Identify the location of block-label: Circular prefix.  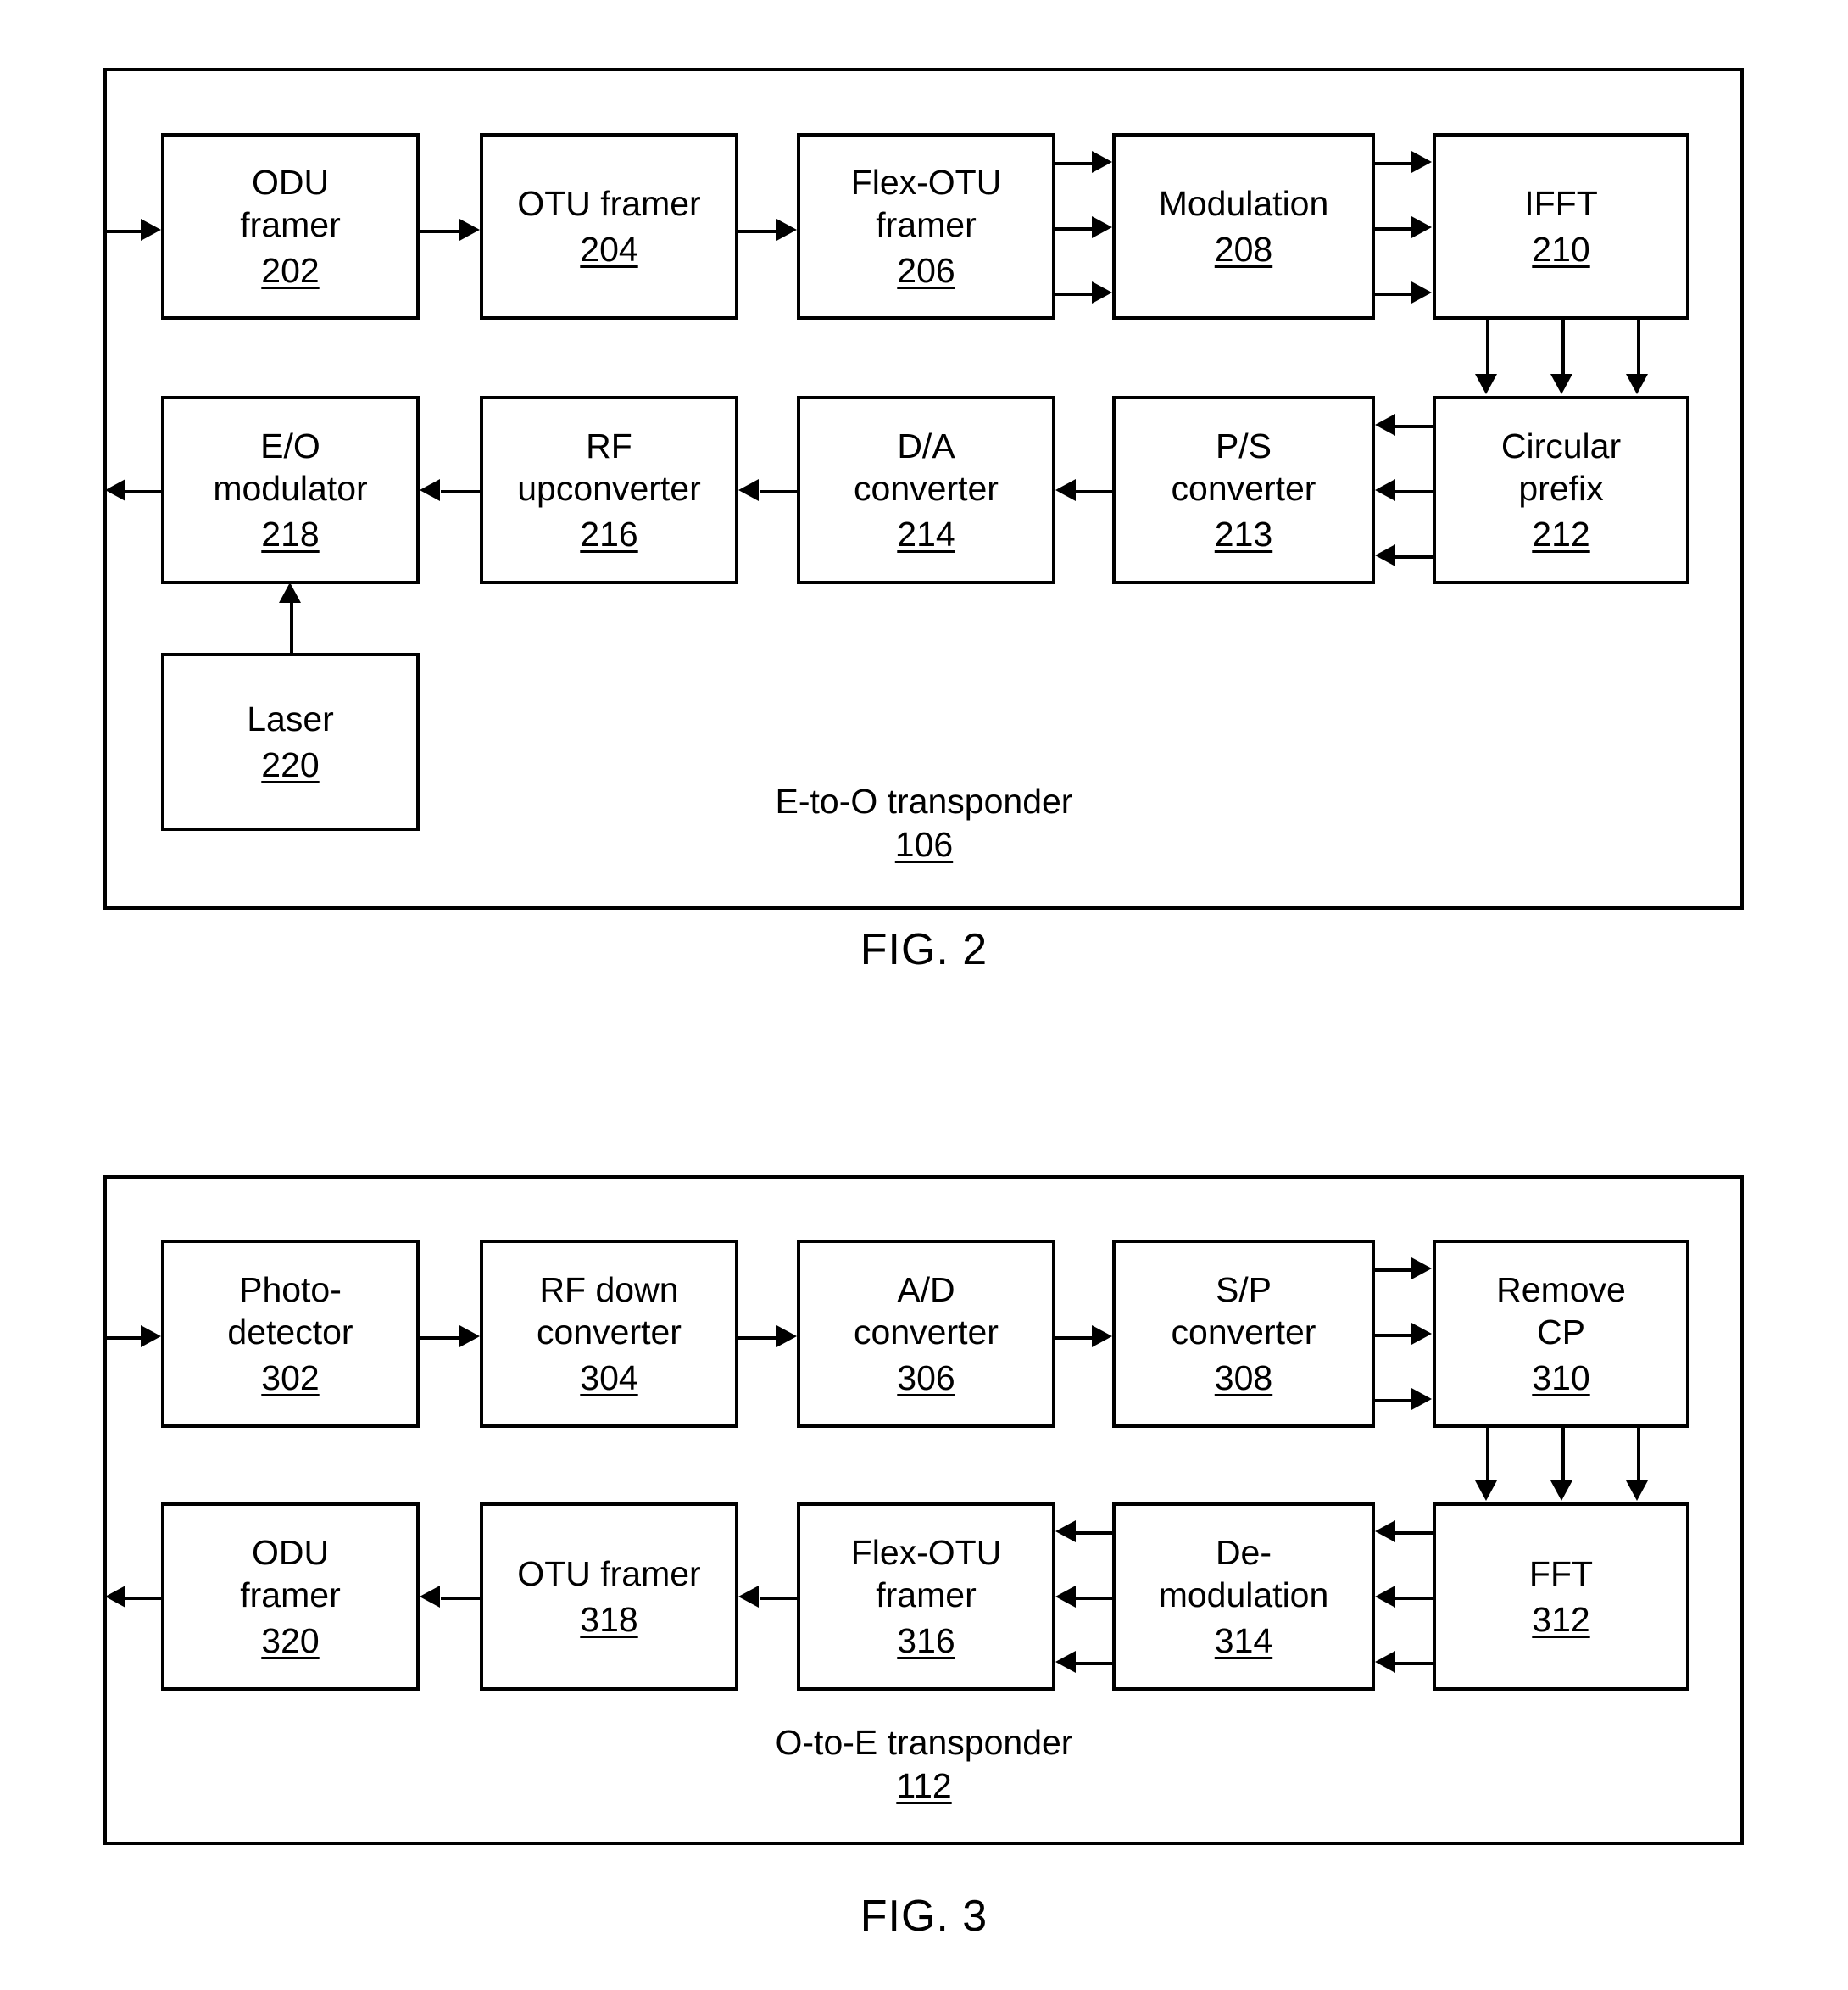
(1561, 467).